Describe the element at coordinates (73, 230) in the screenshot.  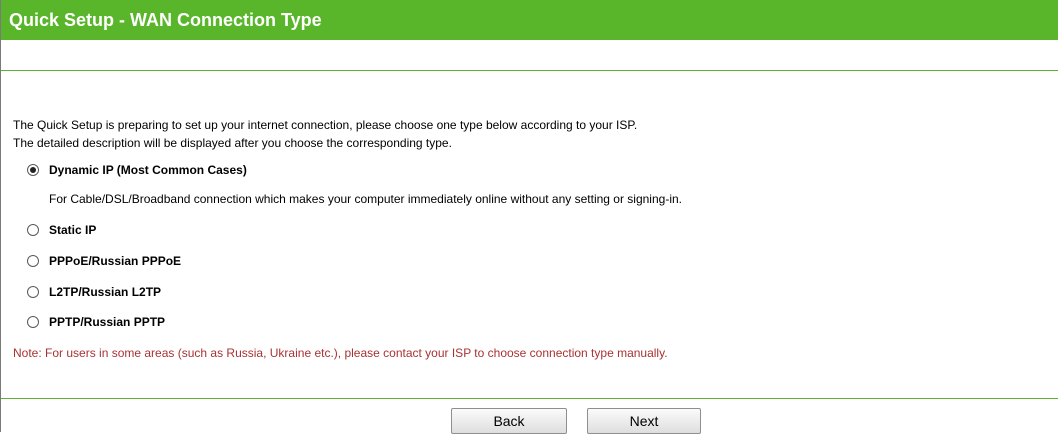
I see `option-label: Static IP` at that location.